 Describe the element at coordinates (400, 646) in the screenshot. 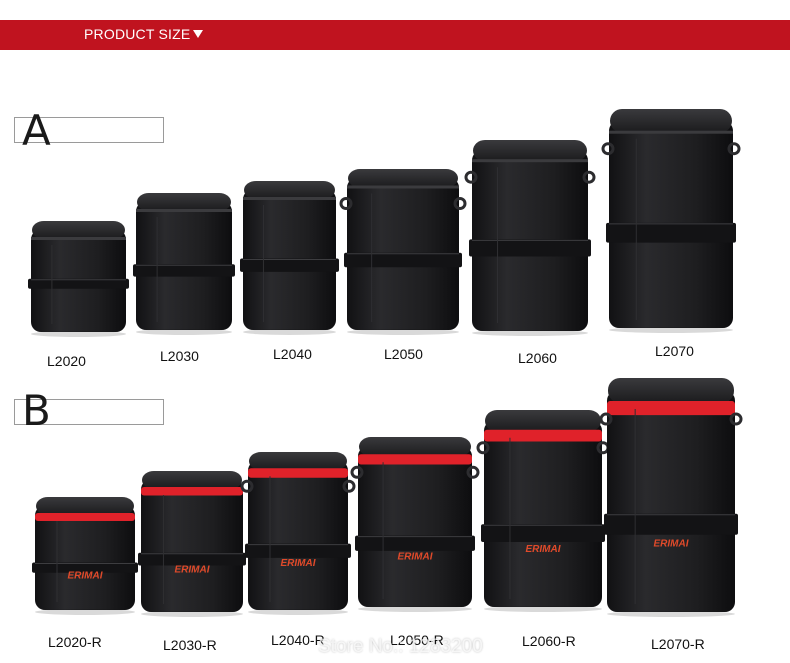

I see `store-watermark: Store No.: 1283200` at that location.